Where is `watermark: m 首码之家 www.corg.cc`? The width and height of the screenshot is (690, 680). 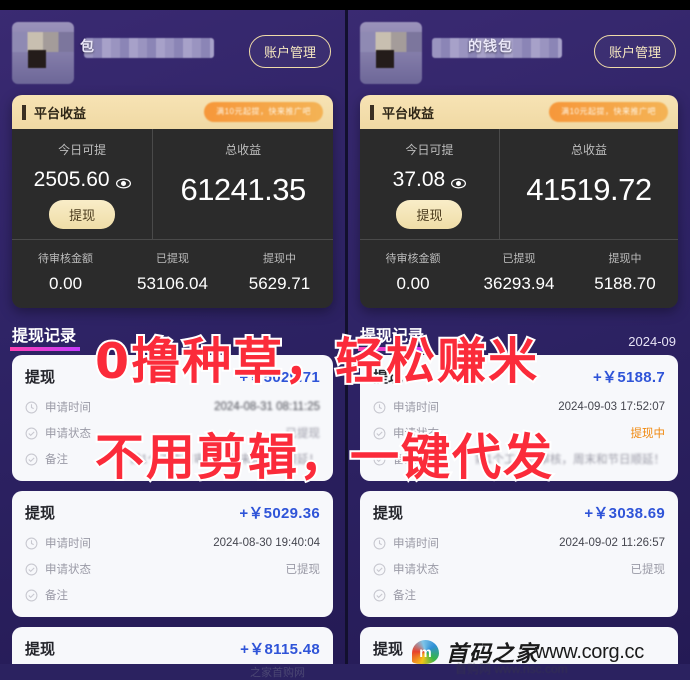 watermark: m 首码之家 www.corg.cc is located at coordinates (528, 652).